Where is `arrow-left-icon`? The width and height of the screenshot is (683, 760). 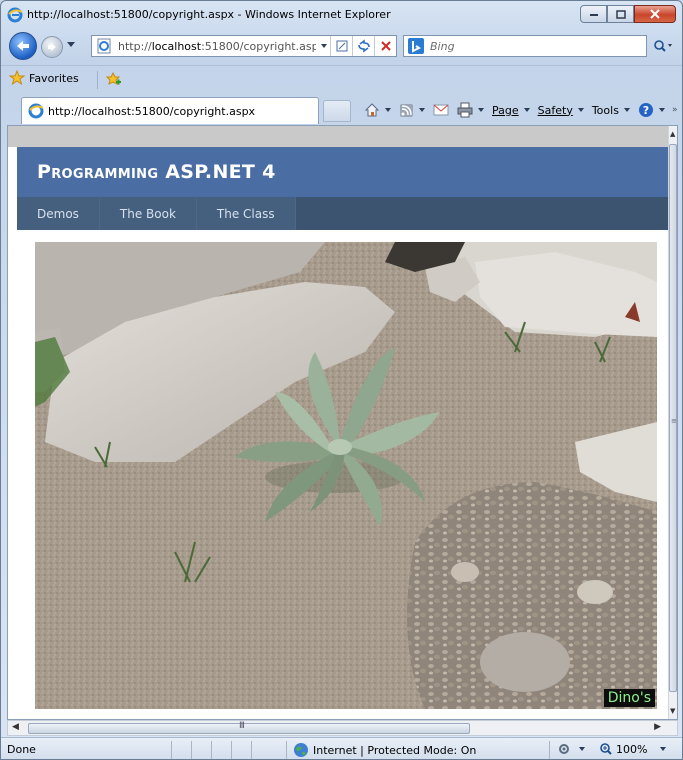 arrow-left-icon is located at coordinates (23, 46).